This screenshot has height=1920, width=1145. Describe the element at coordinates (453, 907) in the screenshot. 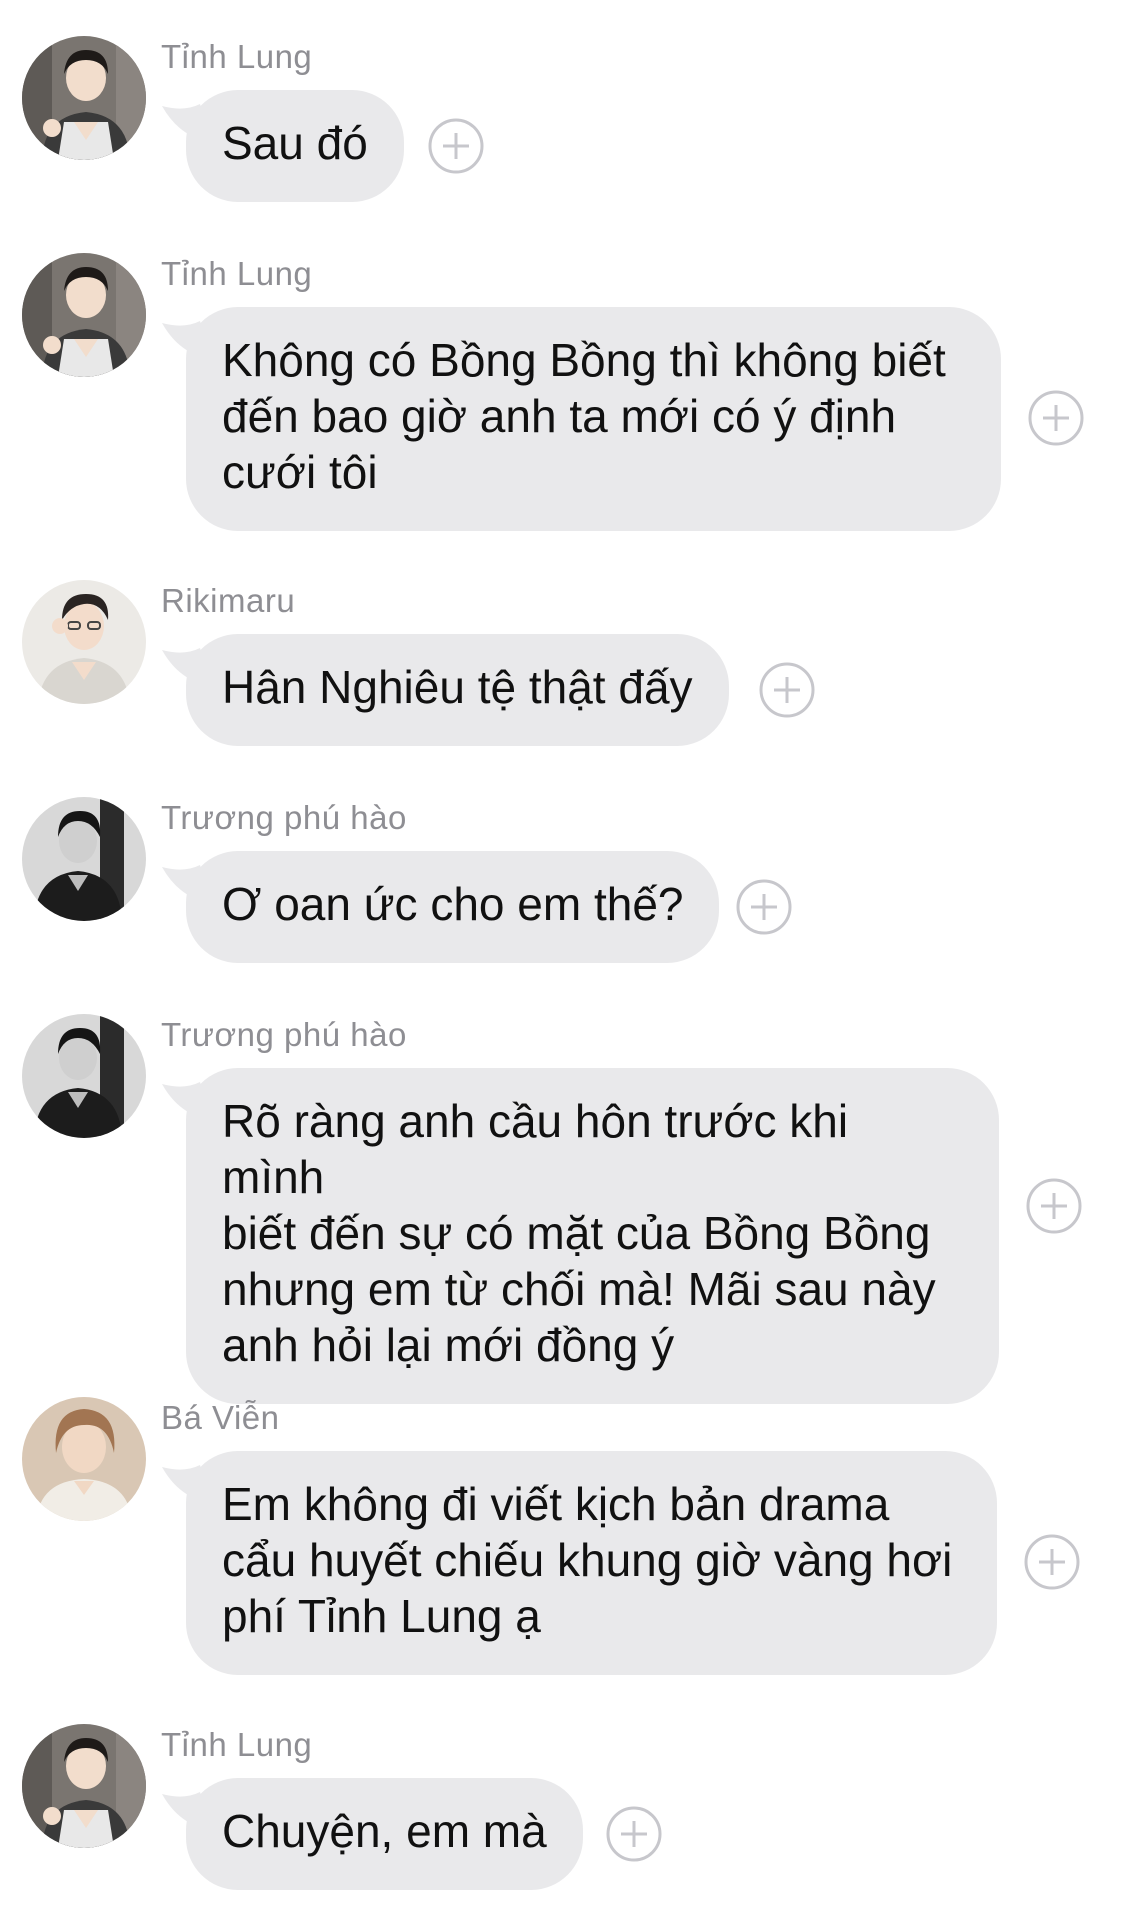

I see `message-bubble: Ơ oan ức cho em thế?` at that location.